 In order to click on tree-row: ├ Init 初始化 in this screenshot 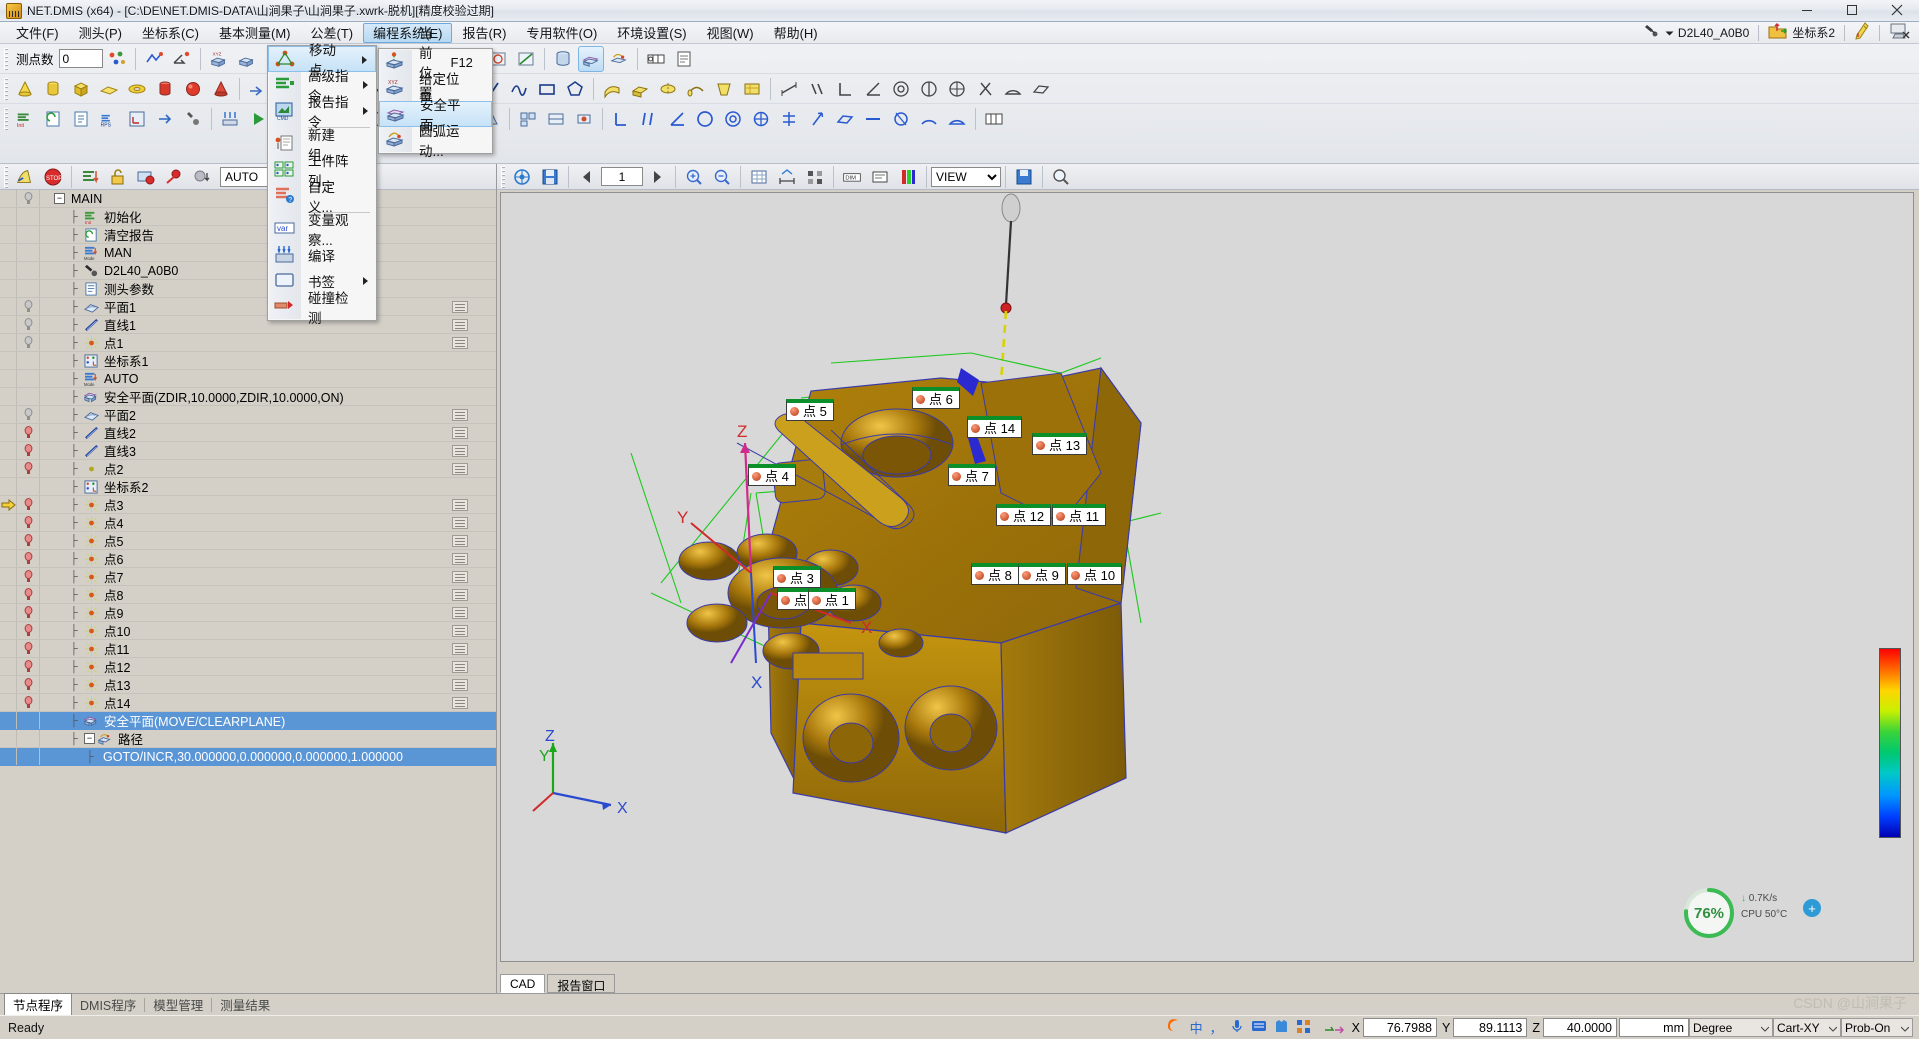, I will do `click(248, 217)`.